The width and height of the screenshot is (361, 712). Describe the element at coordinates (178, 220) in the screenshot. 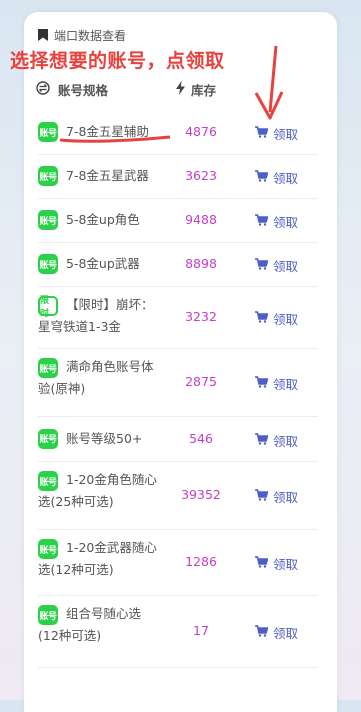

I see `table-row: 账号 5-8金up角色 9488 领取` at that location.